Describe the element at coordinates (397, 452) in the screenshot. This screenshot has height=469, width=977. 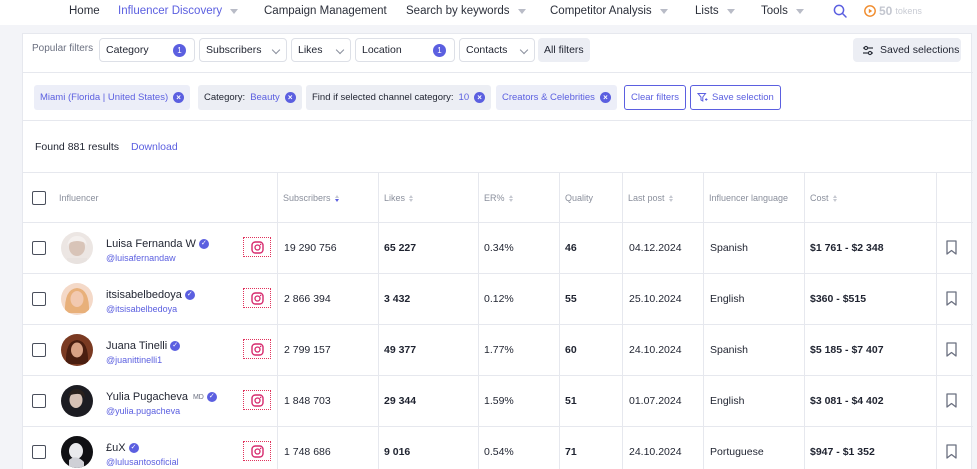
I see `likes-cell: 9 016` at that location.